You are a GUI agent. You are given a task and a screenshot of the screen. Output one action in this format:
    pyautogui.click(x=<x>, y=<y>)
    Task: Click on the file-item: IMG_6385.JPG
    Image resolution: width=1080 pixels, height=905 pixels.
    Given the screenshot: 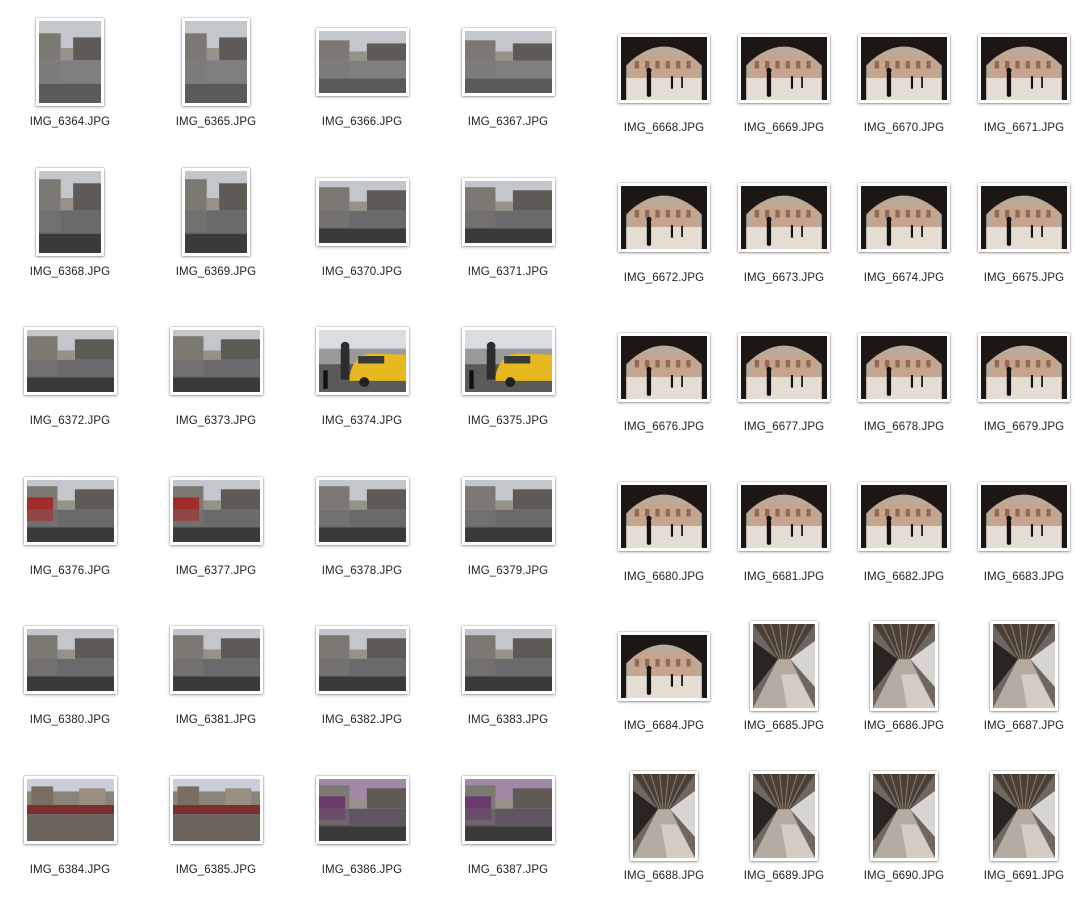 What is the action you would take?
    pyautogui.click(x=216, y=819)
    